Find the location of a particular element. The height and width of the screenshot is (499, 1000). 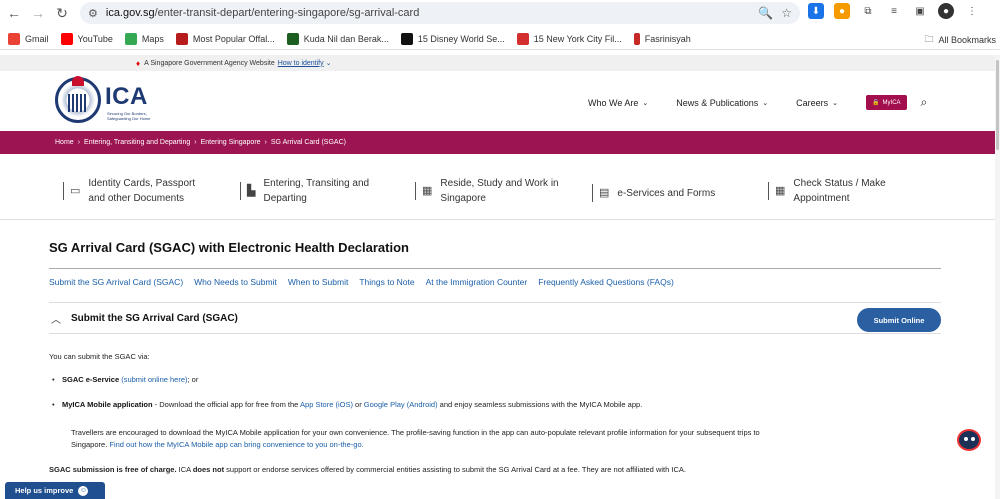

bookmark-maps: Maps is located at coordinates (144, 38).